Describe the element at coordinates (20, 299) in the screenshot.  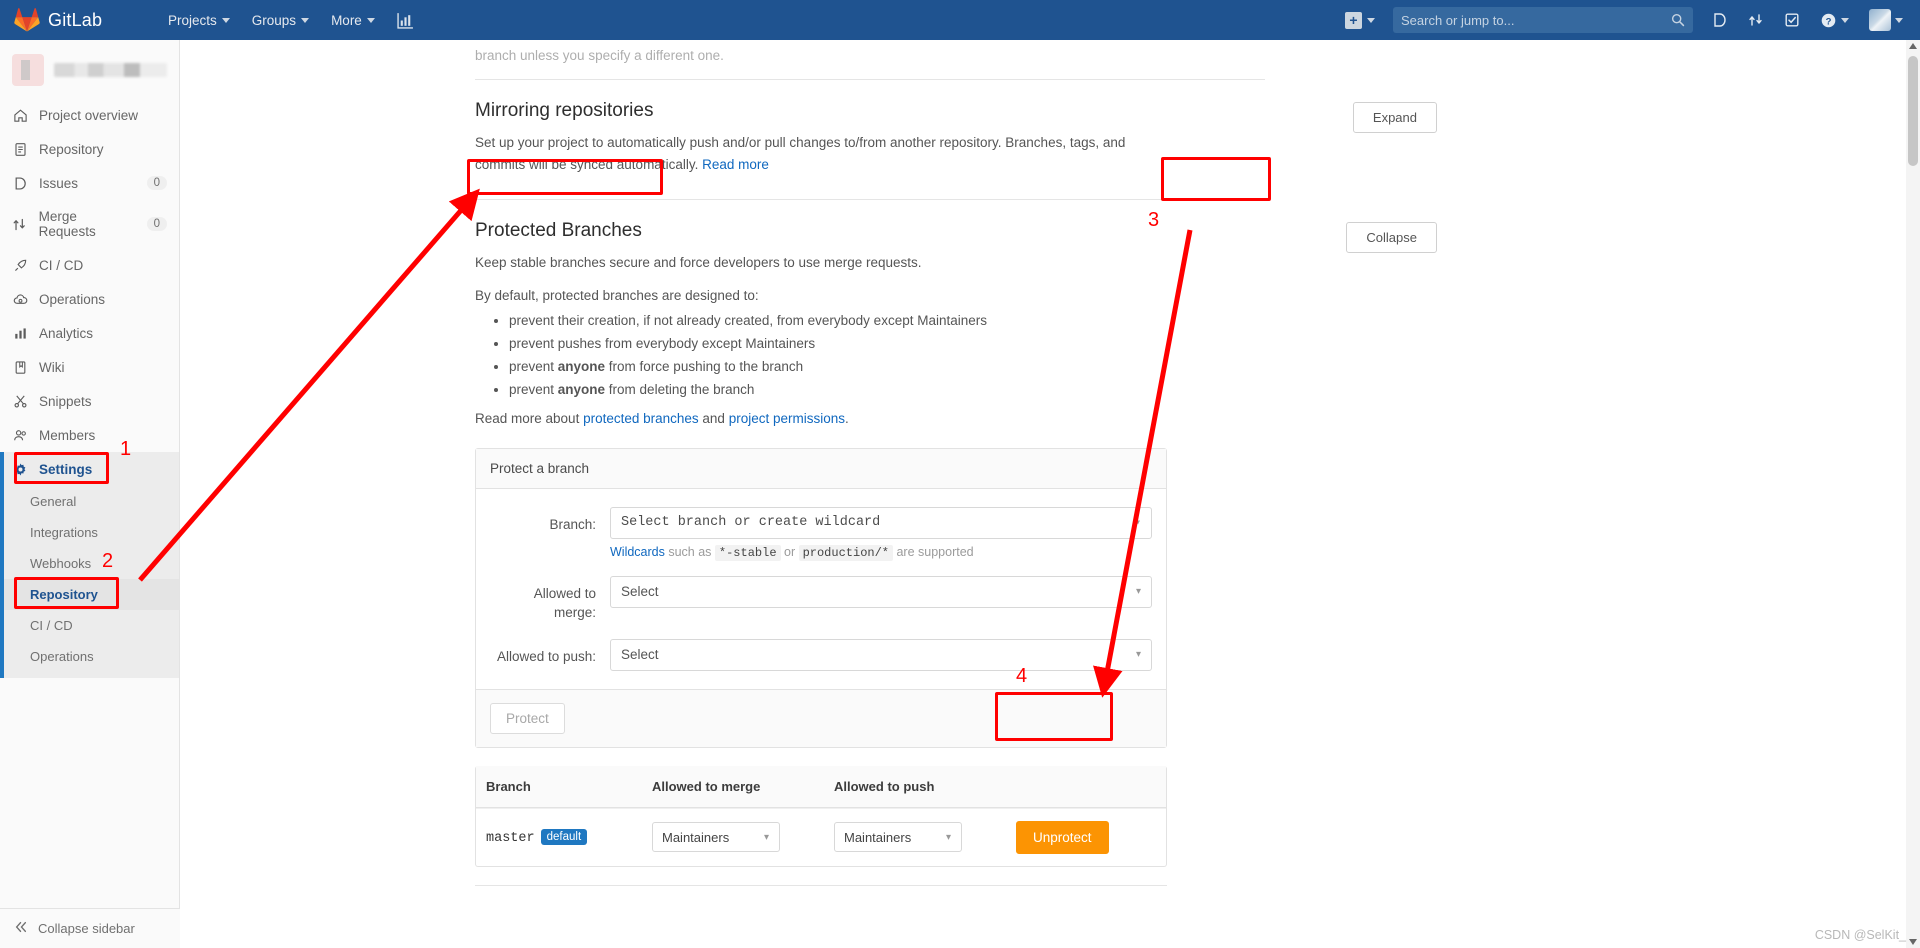
I see `cloud-gear-icon` at that location.